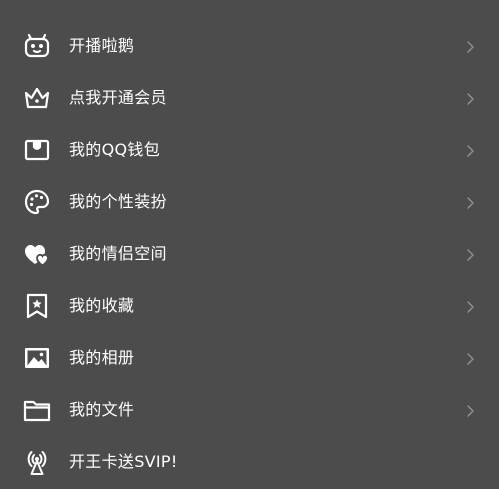 This screenshot has width=499, height=489. I want to click on menu-item-label: 我的情侣空间, so click(118, 253).